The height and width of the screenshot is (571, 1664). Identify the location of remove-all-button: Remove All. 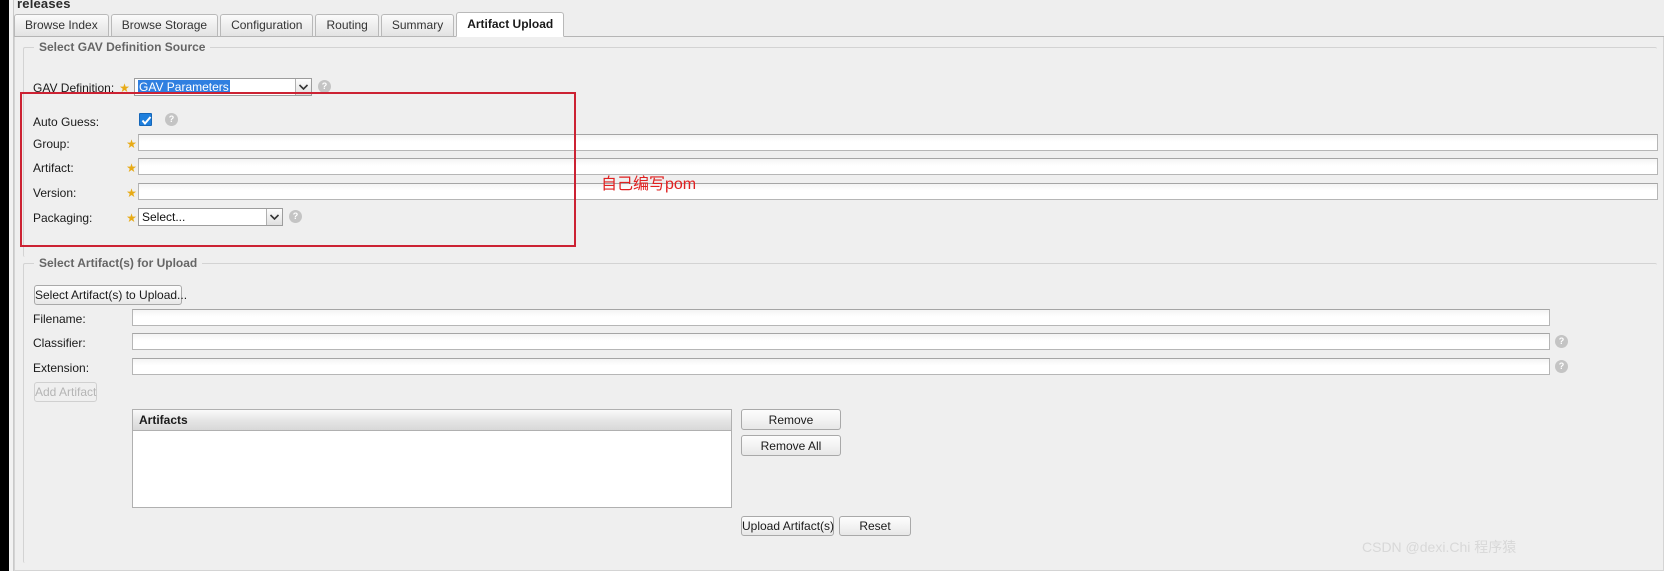
(791, 445).